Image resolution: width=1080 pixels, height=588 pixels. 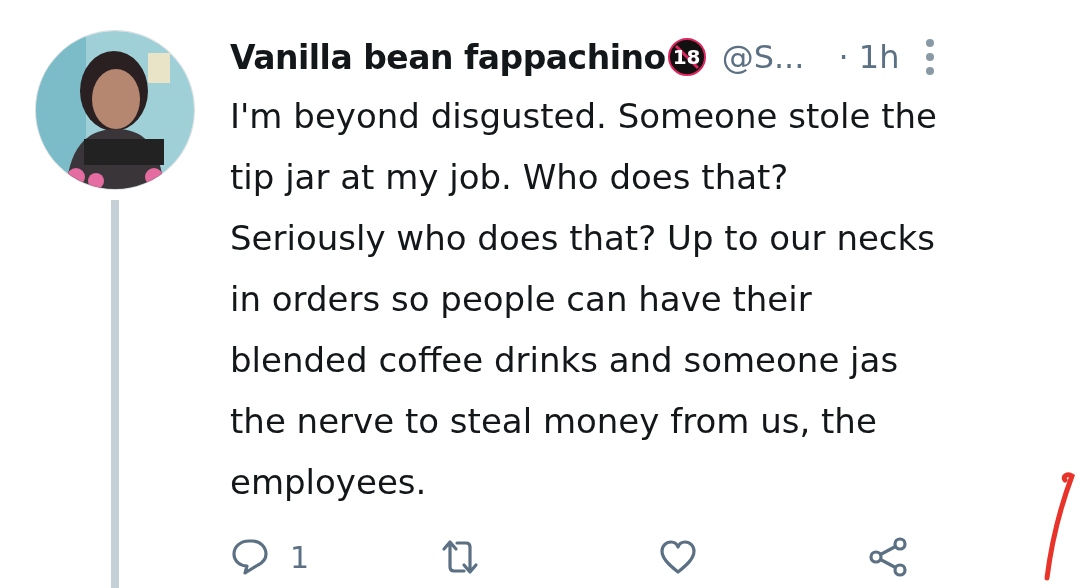 I want to click on author-name: Vanilla bean fappachino, so click(x=448, y=57).